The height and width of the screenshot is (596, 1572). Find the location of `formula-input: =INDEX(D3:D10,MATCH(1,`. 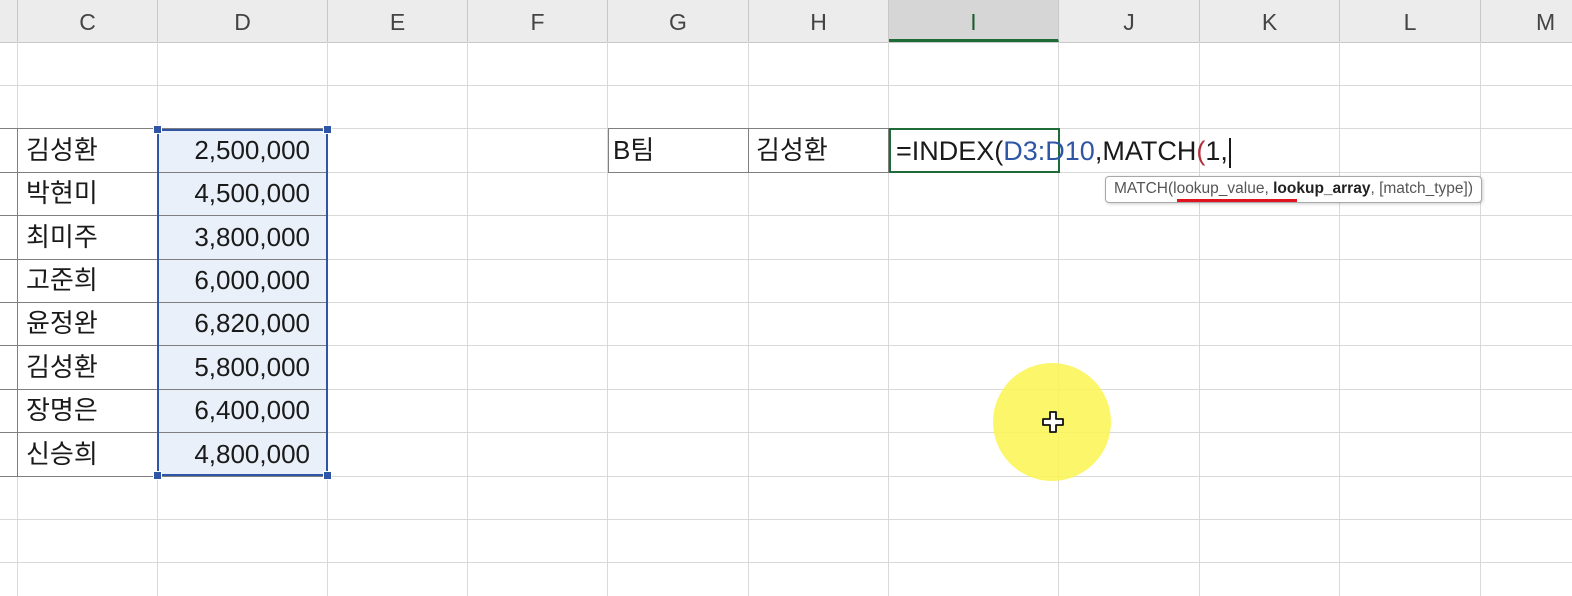

formula-input: =INDEX(D3:D10,MATCH(1, is located at coordinates (1063, 151).